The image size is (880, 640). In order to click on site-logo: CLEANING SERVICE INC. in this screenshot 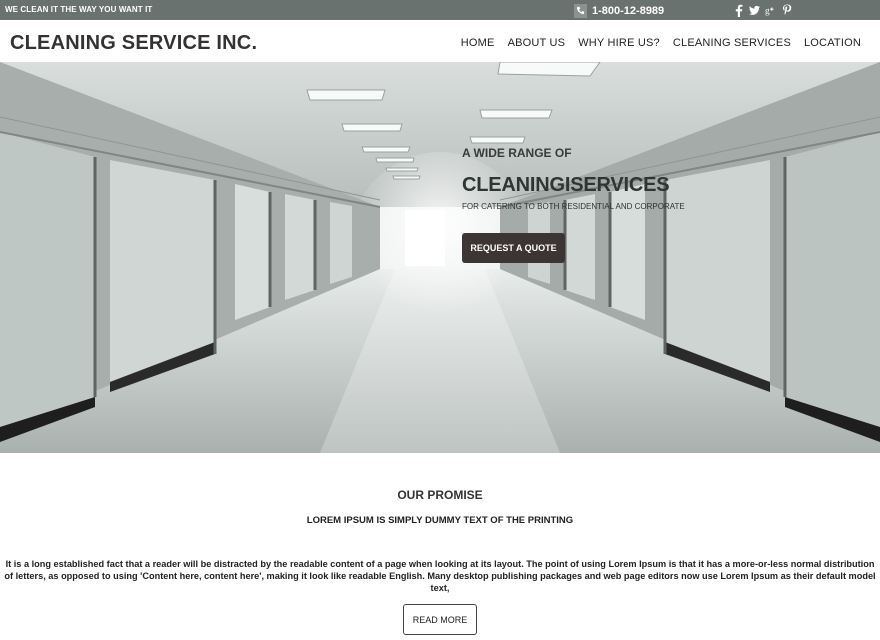, I will do `click(133, 43)`.